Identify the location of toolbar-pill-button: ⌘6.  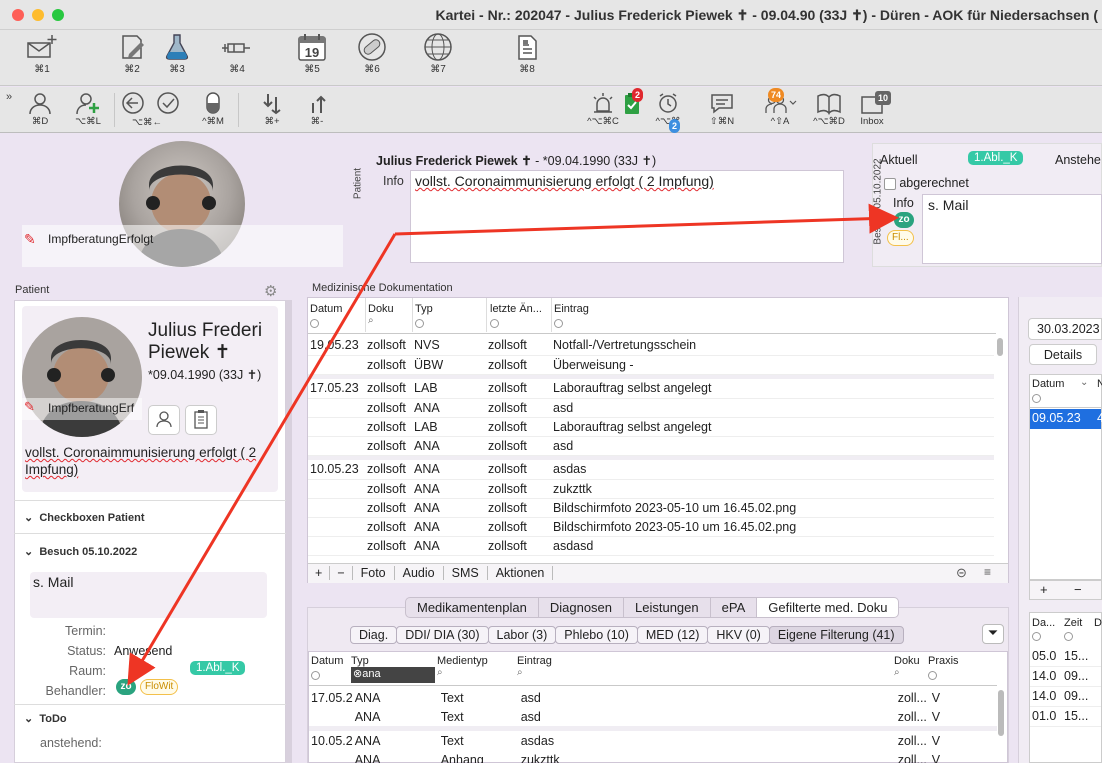
(372, 53).